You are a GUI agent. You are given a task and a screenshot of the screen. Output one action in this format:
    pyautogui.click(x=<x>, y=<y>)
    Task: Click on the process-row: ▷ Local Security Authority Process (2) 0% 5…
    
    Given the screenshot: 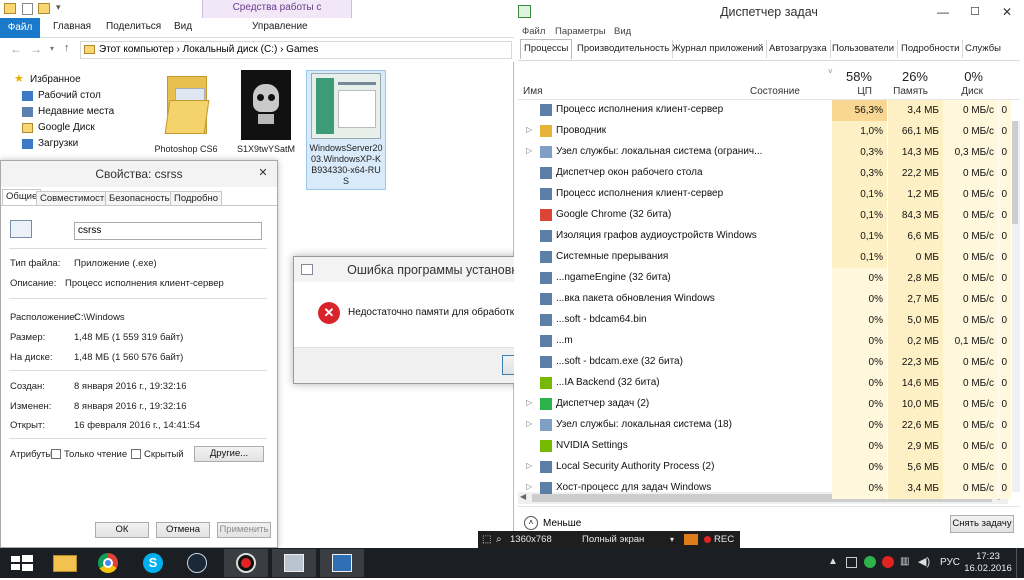 What is the action you would take?
    pyautogui.click(x=769, y=467)
    